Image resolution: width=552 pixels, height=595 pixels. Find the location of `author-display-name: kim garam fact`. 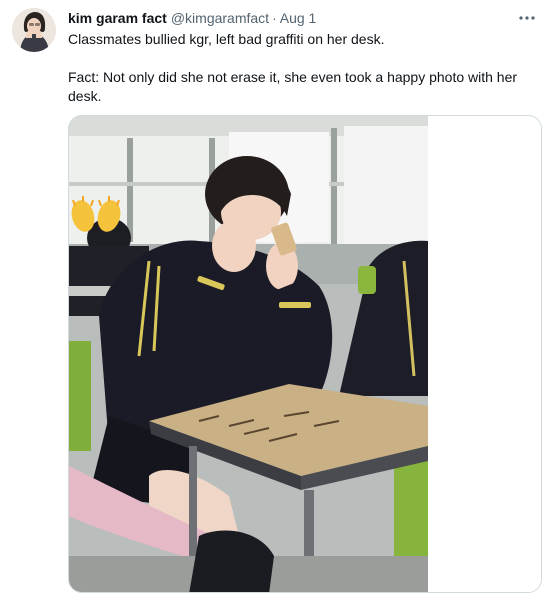

author-display-name: kim garam fact is located at coordinates (117, 18).